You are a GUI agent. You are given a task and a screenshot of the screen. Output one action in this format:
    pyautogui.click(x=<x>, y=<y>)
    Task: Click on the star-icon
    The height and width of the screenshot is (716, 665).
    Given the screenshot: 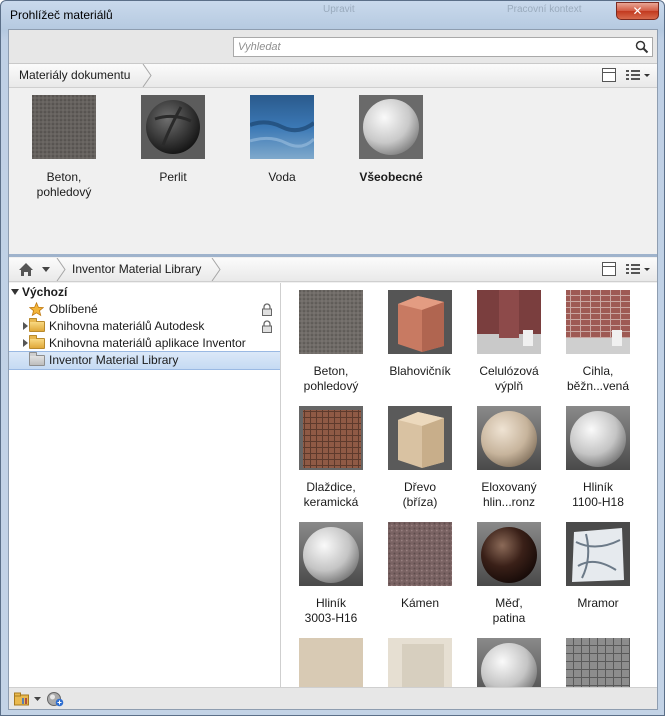 What is the action you would take?
    pyautogui.click(x=36, y=309)
    